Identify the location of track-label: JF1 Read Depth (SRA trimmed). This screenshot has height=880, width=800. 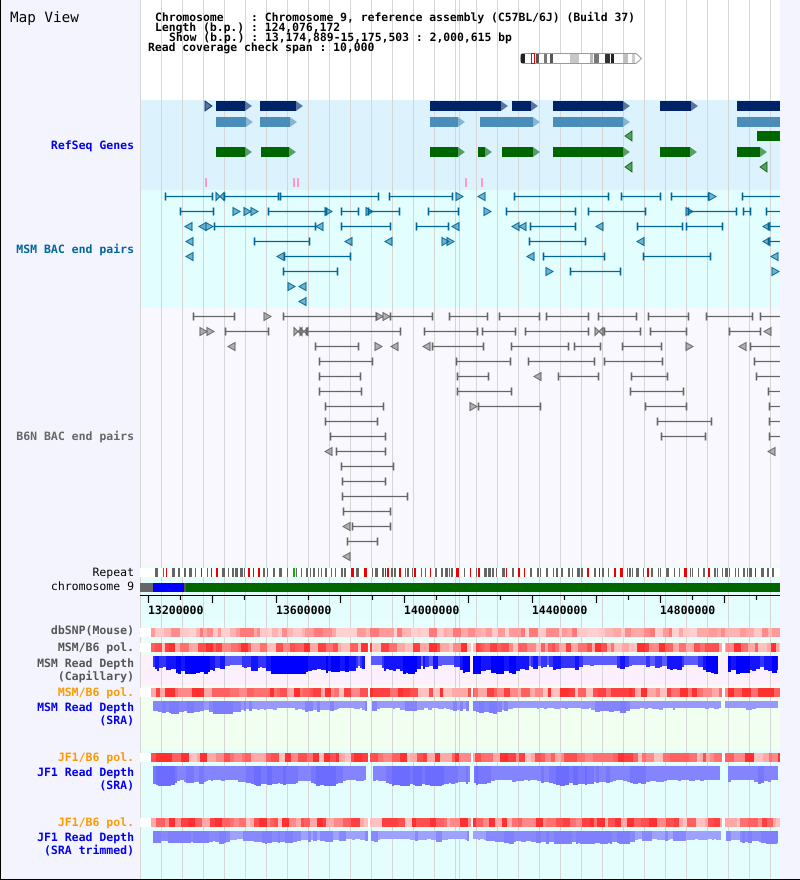
(85, 844).